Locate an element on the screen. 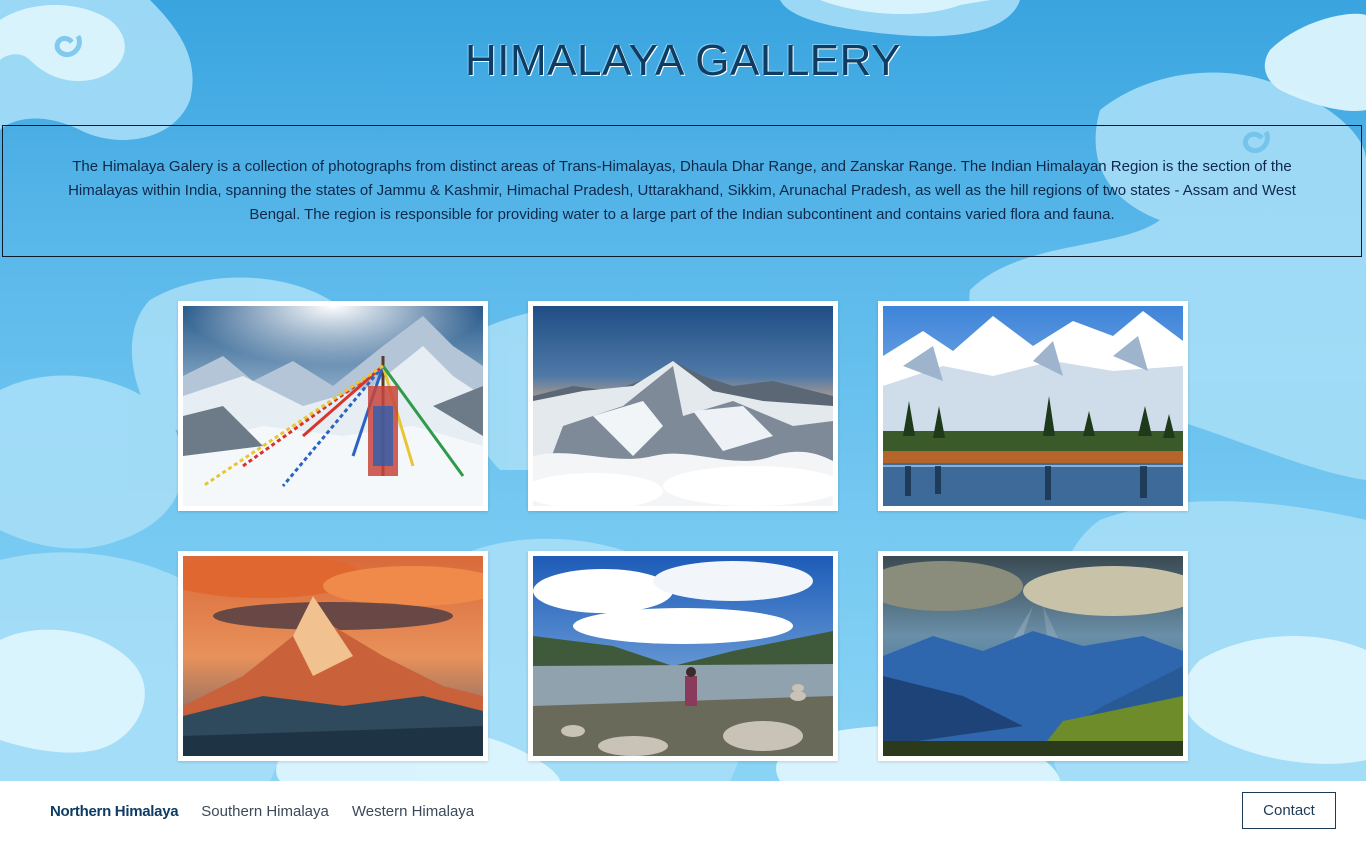  sunset-peak-photo is located at coordinates (333, 656).